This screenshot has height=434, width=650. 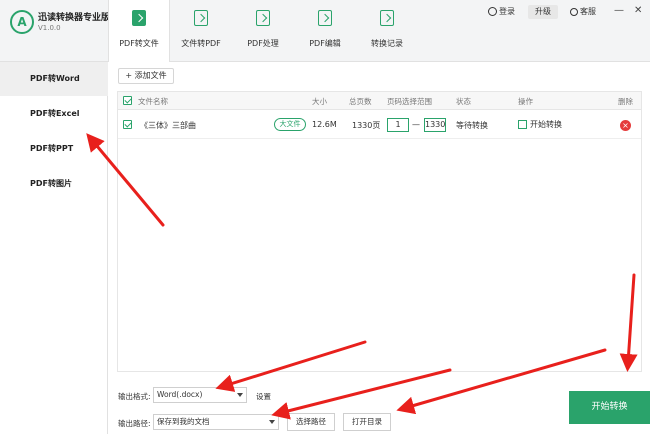 What do you see at coordinates (522, 124) in the screenshot?
I see `convert-icon` at bounding box center [522, 124].